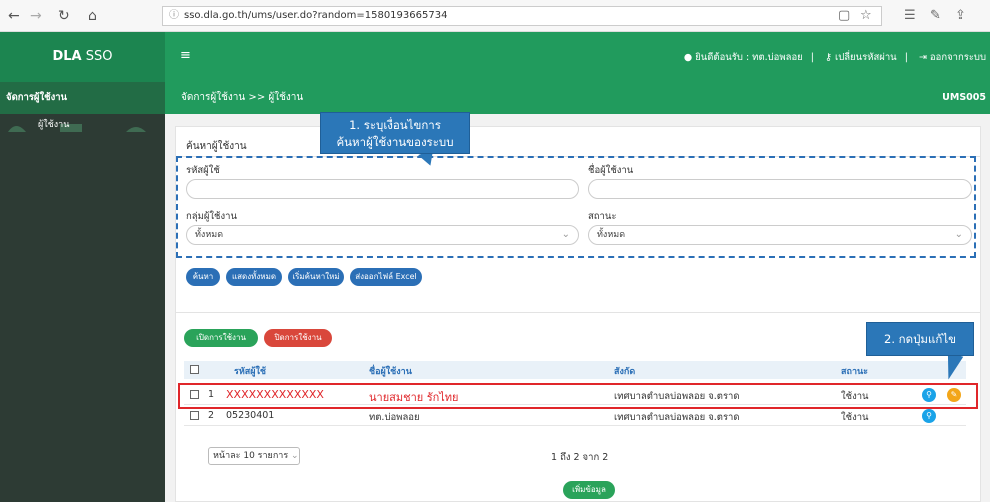 The width and height of the screenshot is (990, 502). What do you see at coordinates (920, 339) in the screenshot?
I see `callout-step2: 2. กดปุ่มแก้ไข` at bounding box center [920, 339].